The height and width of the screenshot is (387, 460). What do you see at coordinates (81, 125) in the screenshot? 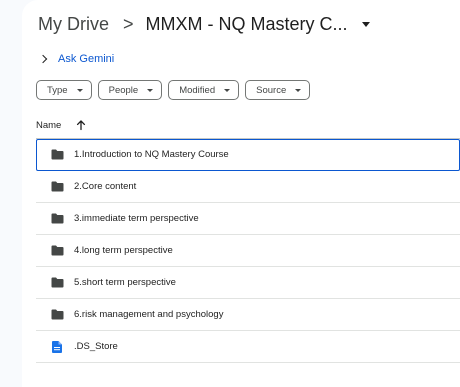
I see `sort-ascending-icon` at bounding box center [81, 125].